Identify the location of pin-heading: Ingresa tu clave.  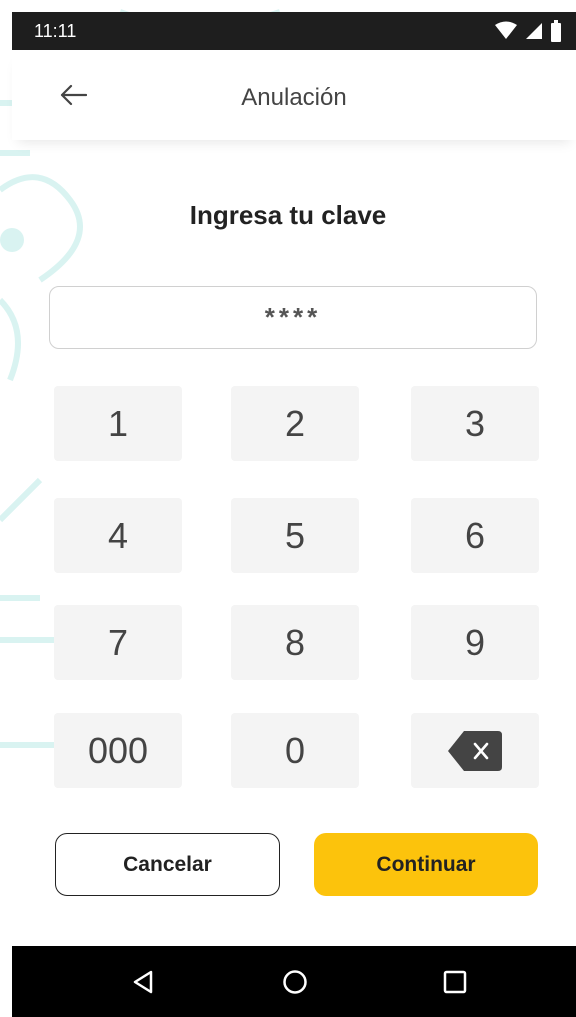
(288, 215).